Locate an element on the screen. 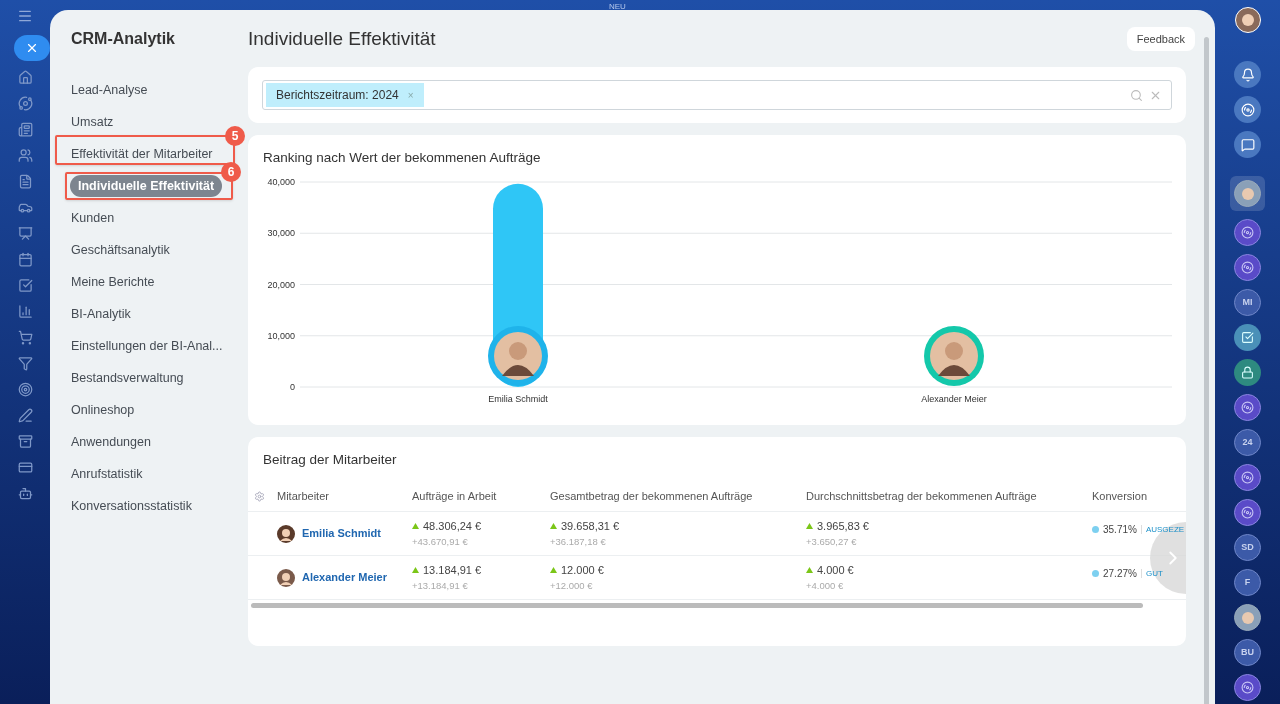 The height and width of the screenshot is (704, 1280). amount: 12.000 € is located at coordinates (582, 571).